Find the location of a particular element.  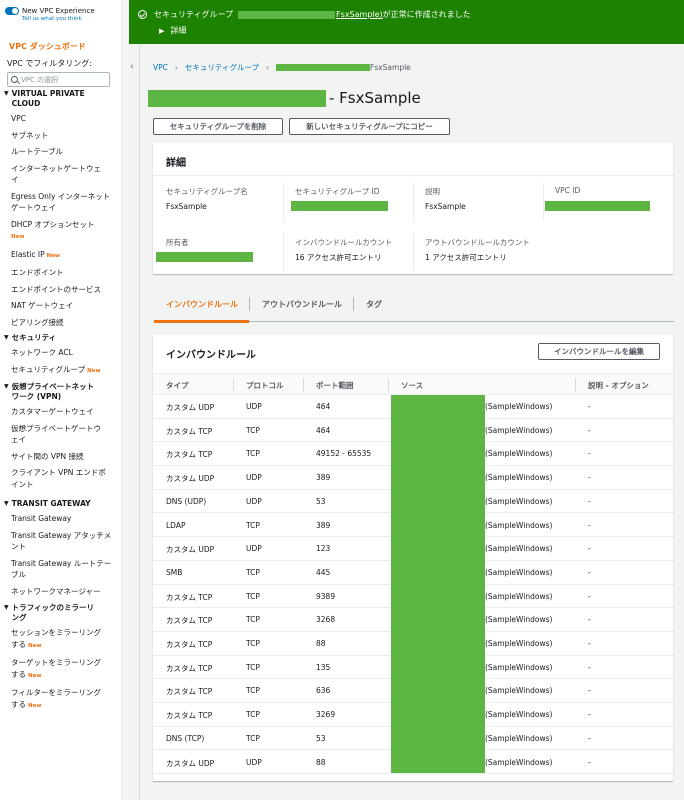

sidebar-item: インターネットゲートウェイ is located at coordinates (60, 174).